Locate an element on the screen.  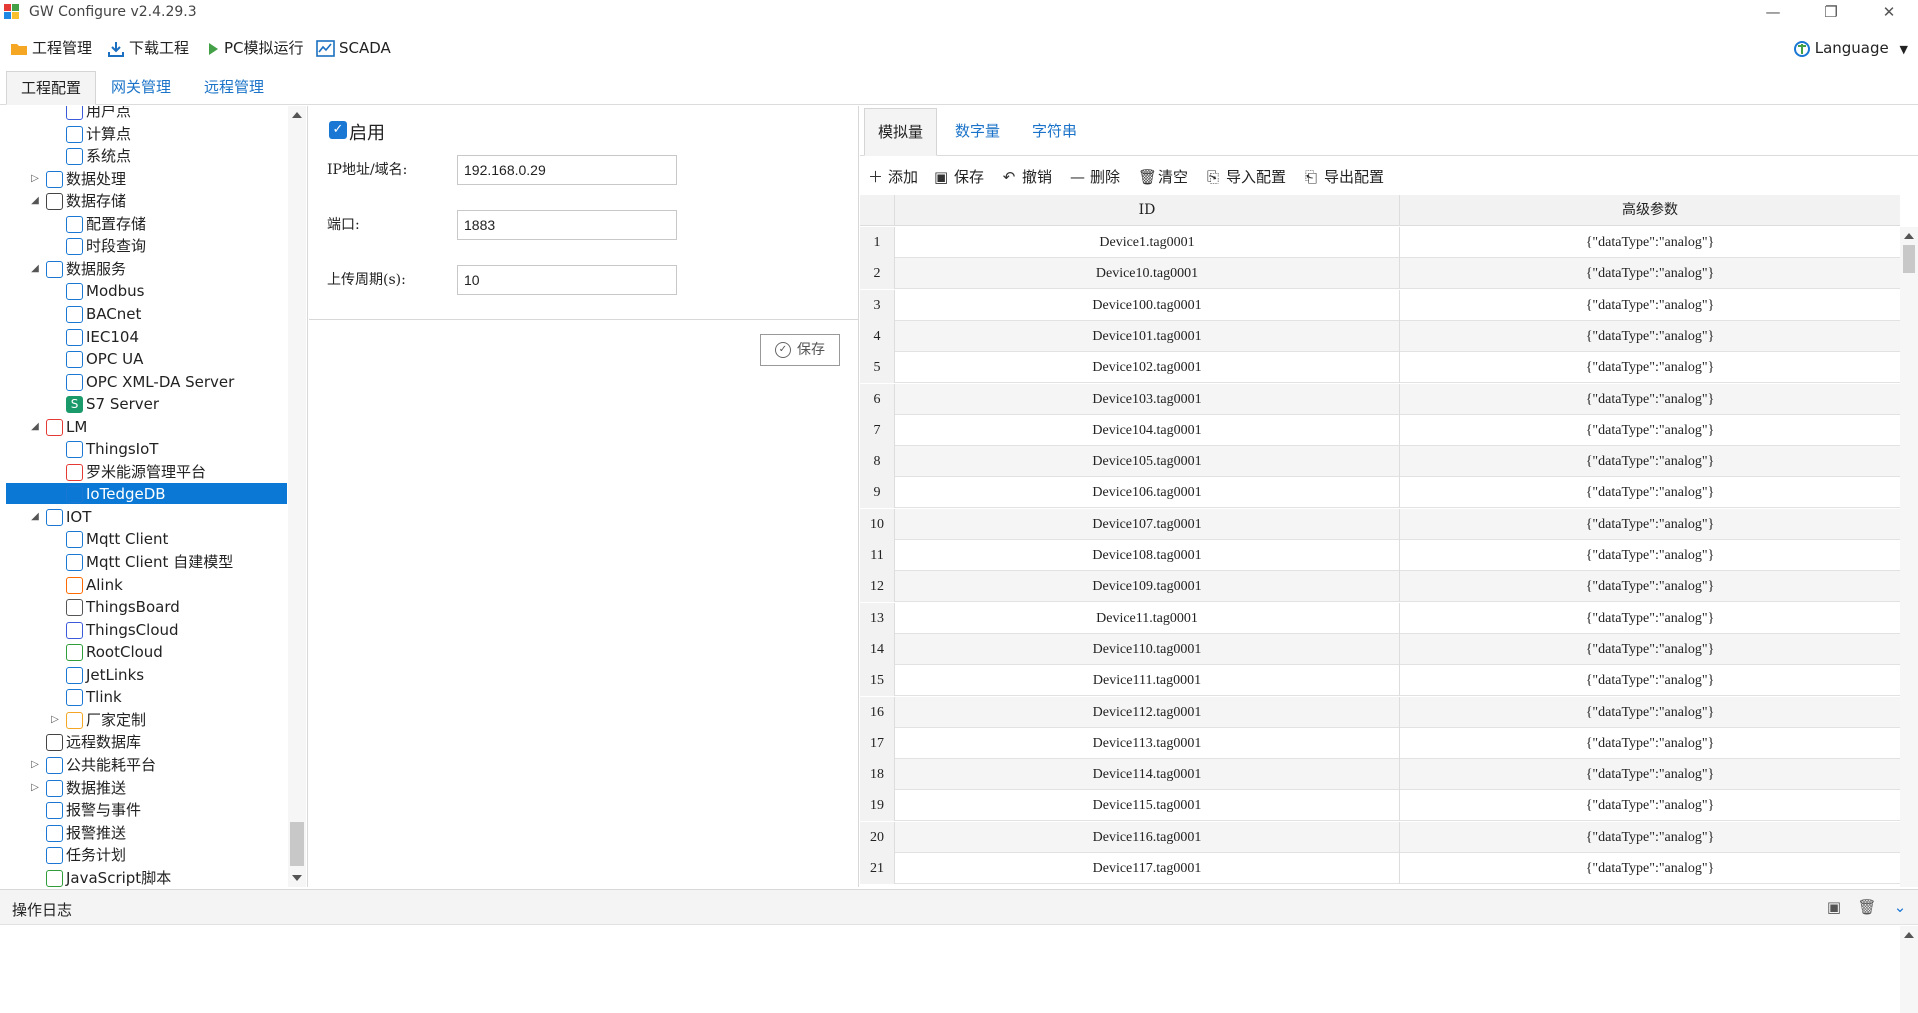
clear-button: 🗑清空 is located at coordinates (1163, 176).